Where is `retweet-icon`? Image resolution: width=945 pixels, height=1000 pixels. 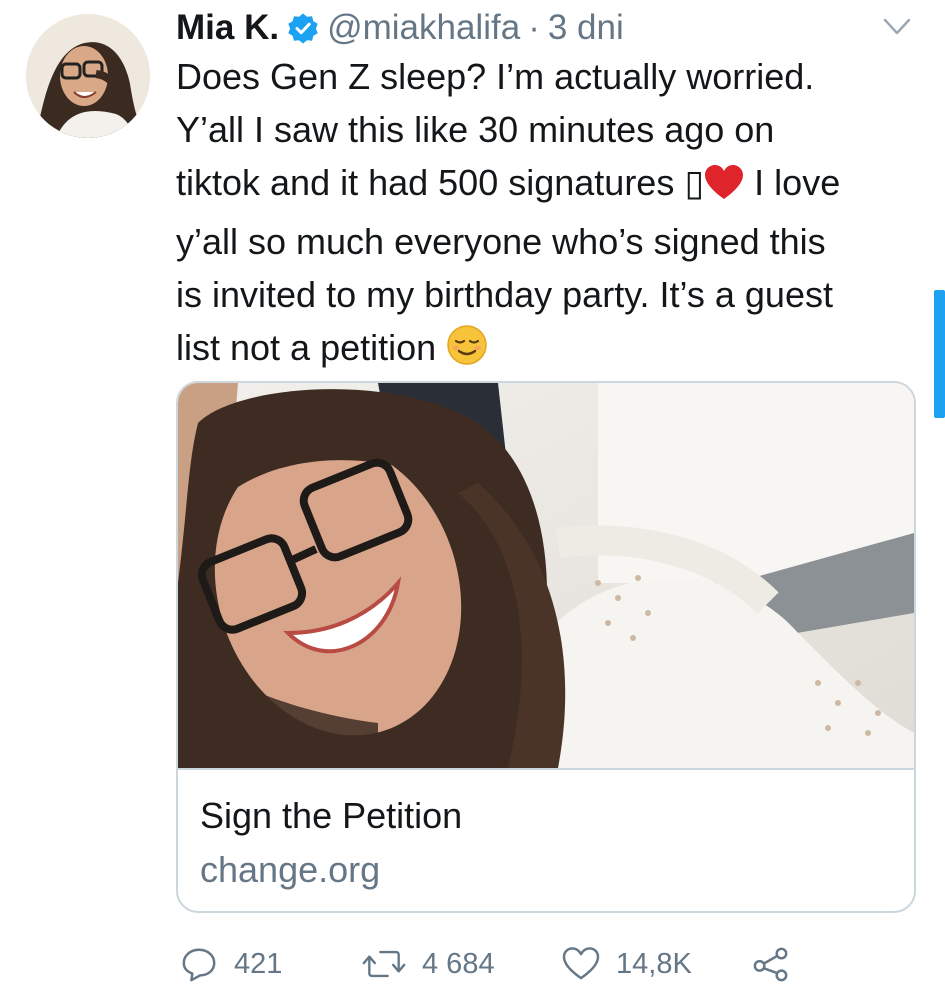
retweet-icon is located at coordinates (384, 964).